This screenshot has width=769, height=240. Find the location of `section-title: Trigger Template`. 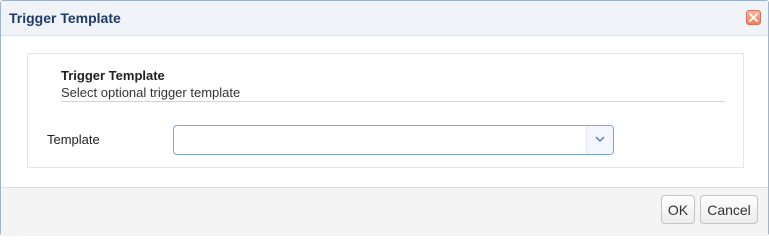

section-title: Trigger Template is located at coordinates (113, 75).